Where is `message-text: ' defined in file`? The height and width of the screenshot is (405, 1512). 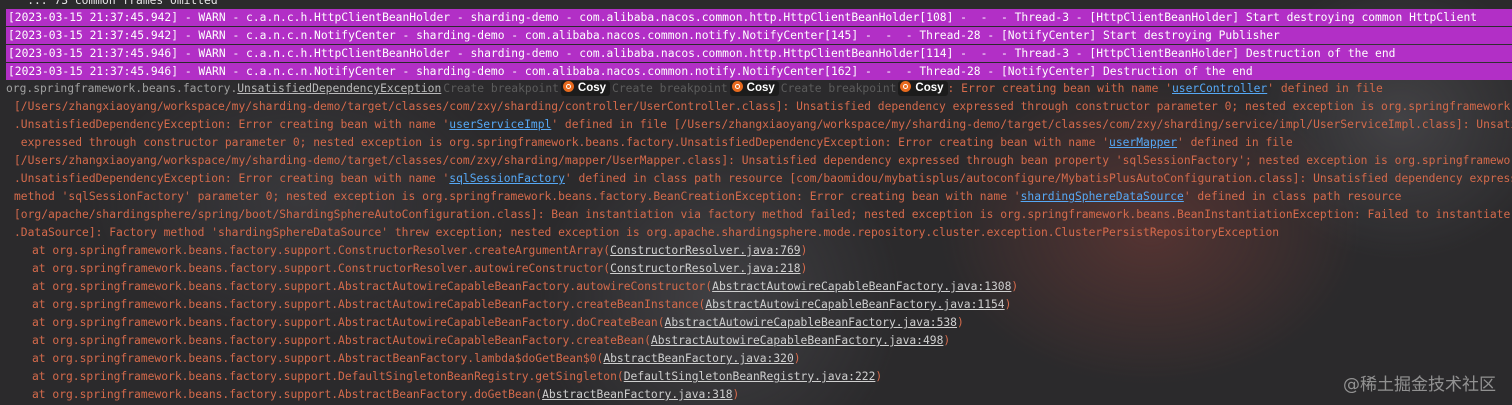
message-text: ' defined in file is located at coordinates (1235, 142).